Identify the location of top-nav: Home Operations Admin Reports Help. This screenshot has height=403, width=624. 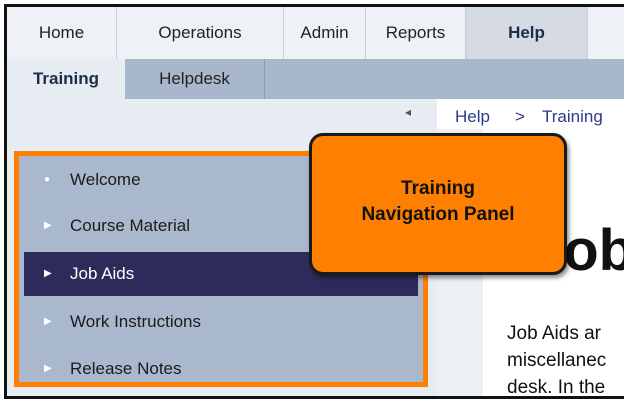
(315, 33).